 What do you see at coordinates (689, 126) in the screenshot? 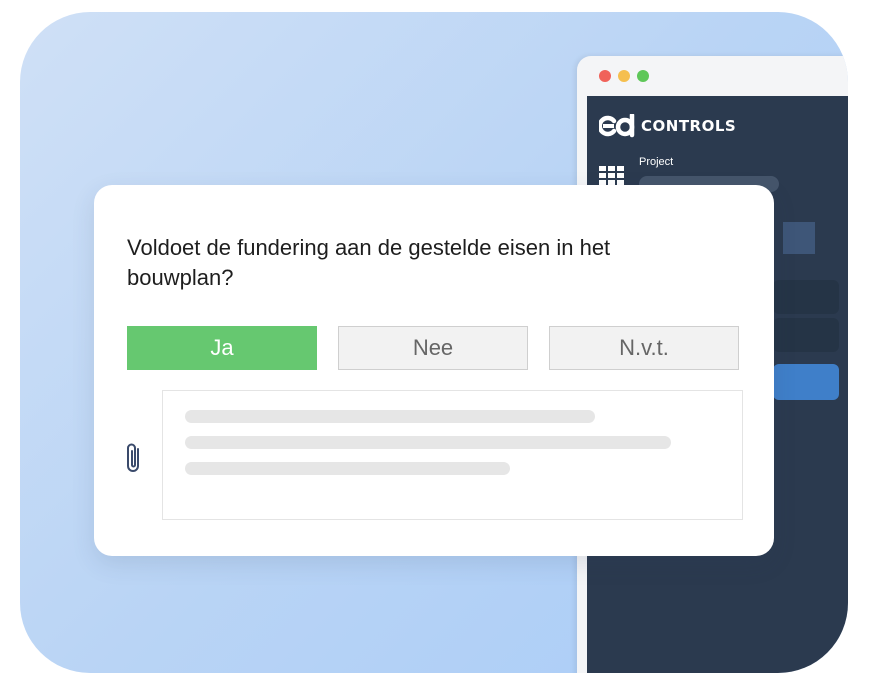
I see `logo-text: CONTROLS` at bounding box center [689, 126].